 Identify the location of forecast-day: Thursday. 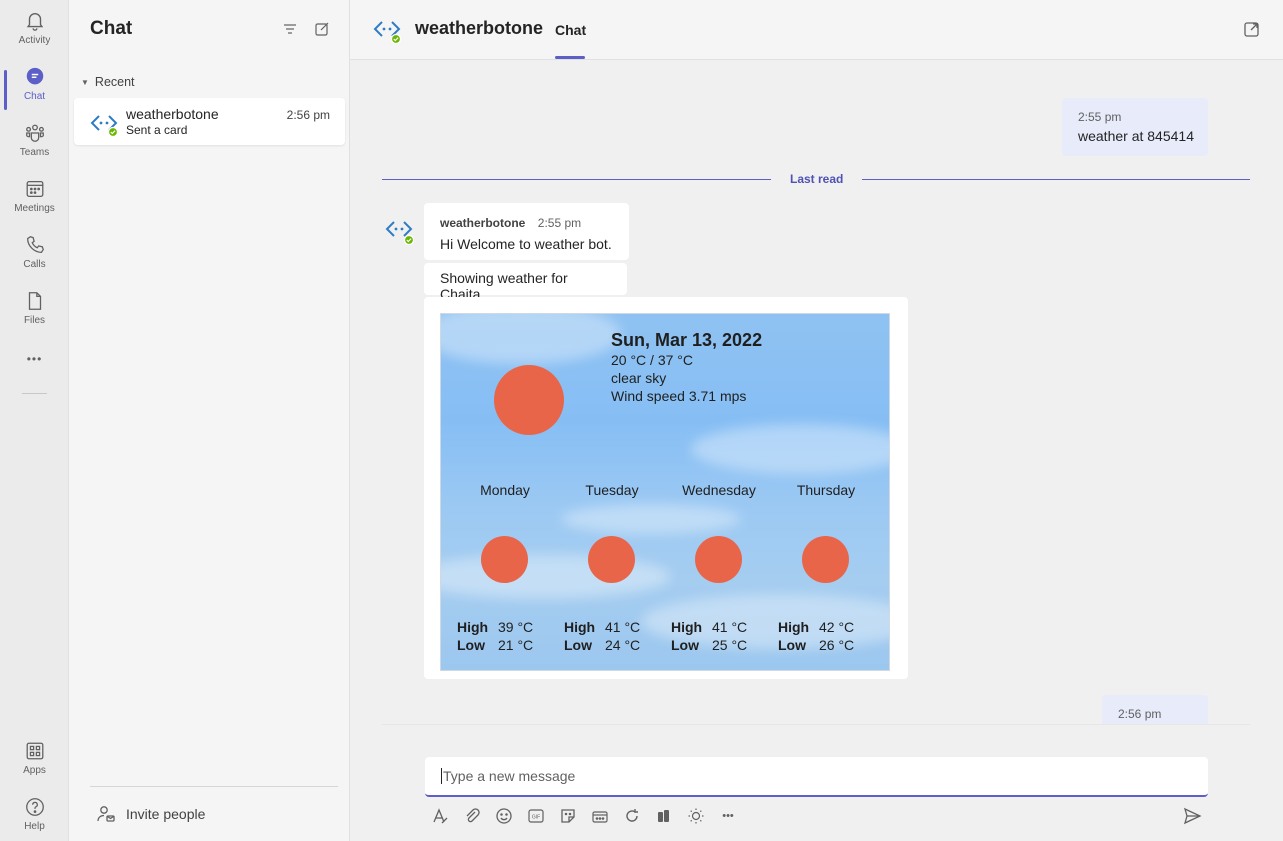
(826, 490).